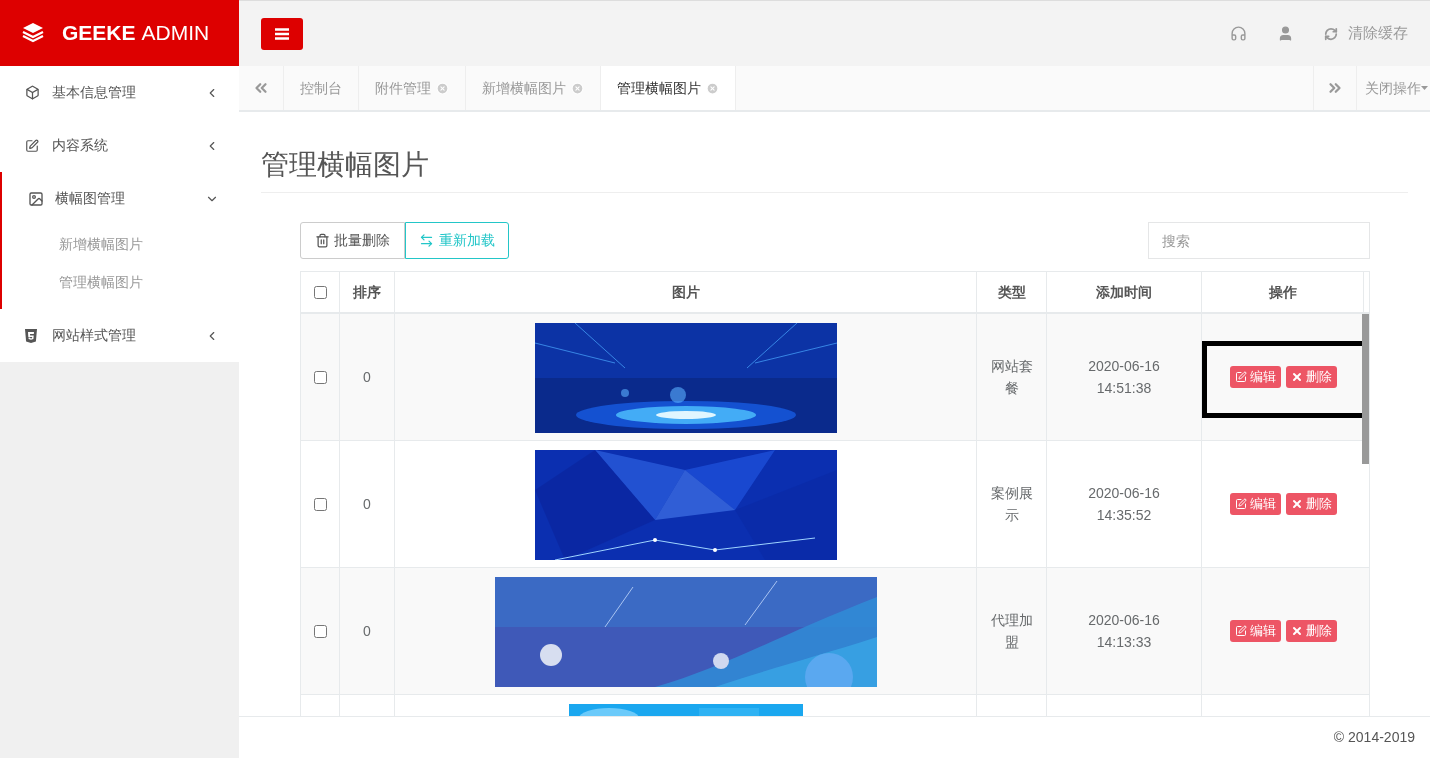 Image resolution: width=1430 pixels, height=758 pixels. What do you see at coordinates (426, 240) in the screenshot?
I see `swap-icon` at bounding box center [426, 240].